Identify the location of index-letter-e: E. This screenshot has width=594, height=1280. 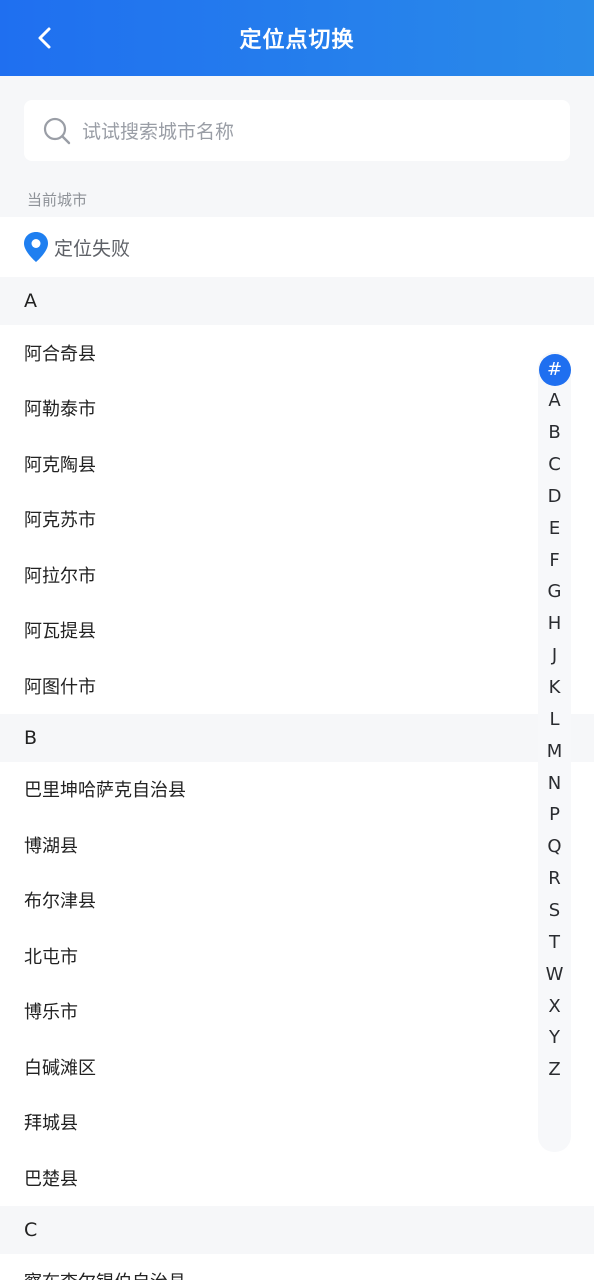
(554, 528).